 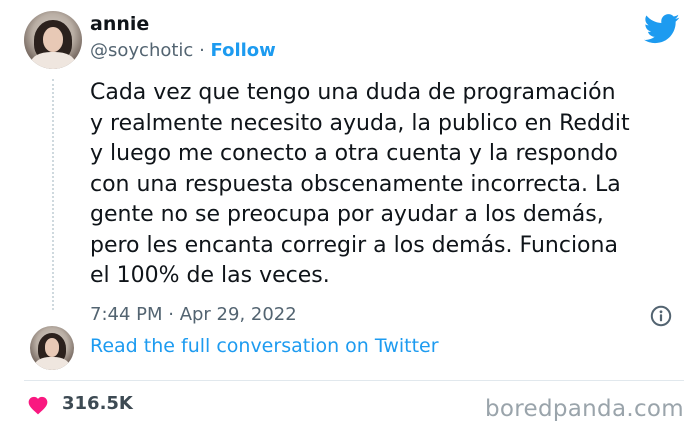 What do you see at coordinates (97, 403) in the screenshot?
I see `like-count: 316.5K` at bounding box center [97, 403].